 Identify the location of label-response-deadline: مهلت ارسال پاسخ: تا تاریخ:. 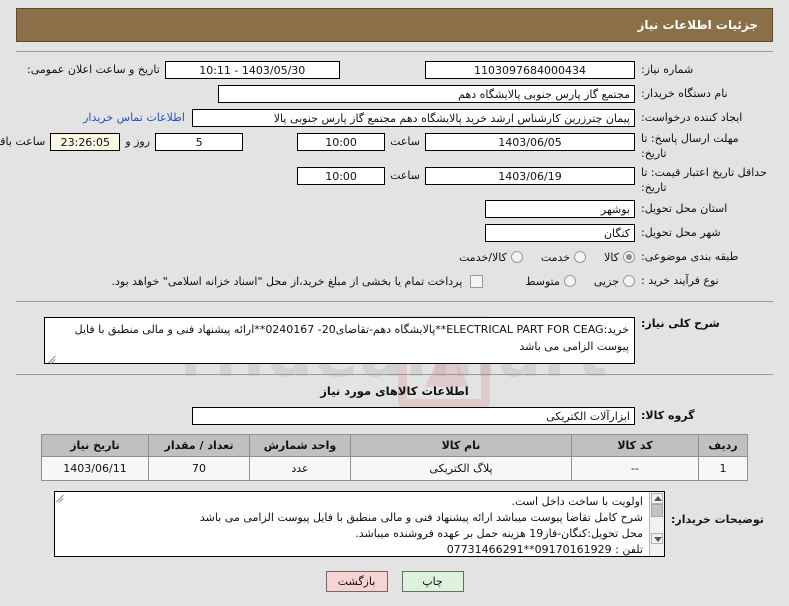
(690, 146).